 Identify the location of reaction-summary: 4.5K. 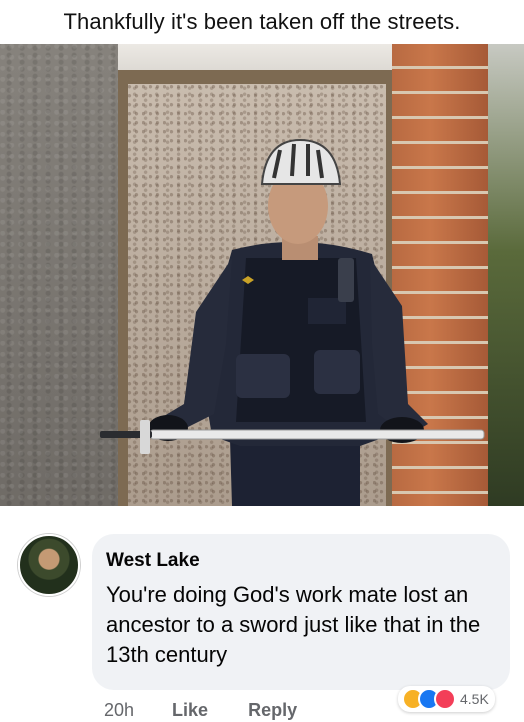
(446, 699).